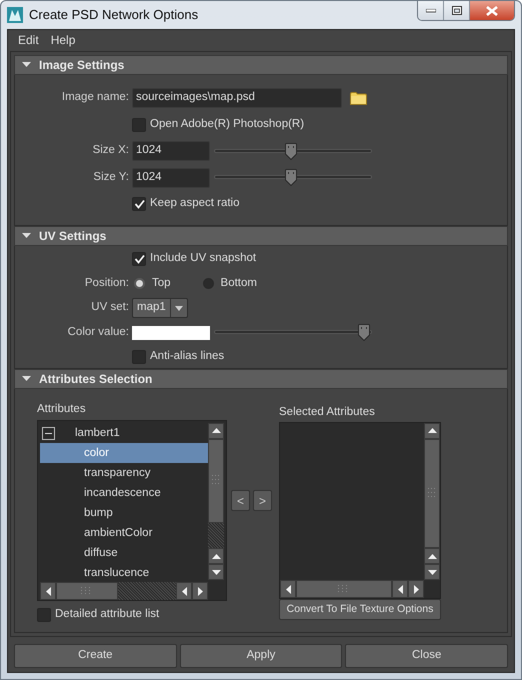 The height and width of the screenshot is (680, 522). Describe the element at coordinates (98, 332) in the screenshot. I see `field-label: Color value:` at that location.